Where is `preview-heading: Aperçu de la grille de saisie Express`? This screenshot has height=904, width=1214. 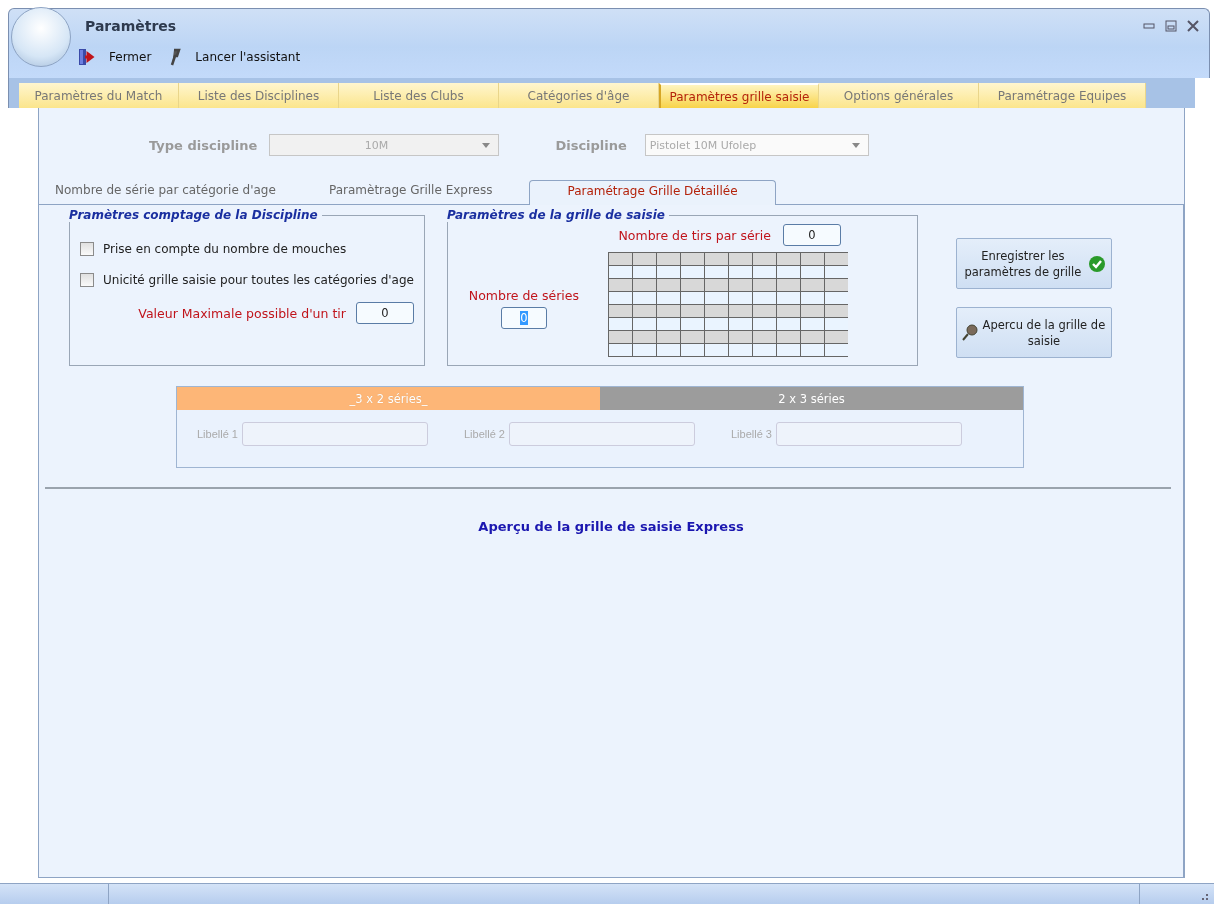
preview-heading: Aperçu de la grille de saisie Express is located at coordinates (611, 526).